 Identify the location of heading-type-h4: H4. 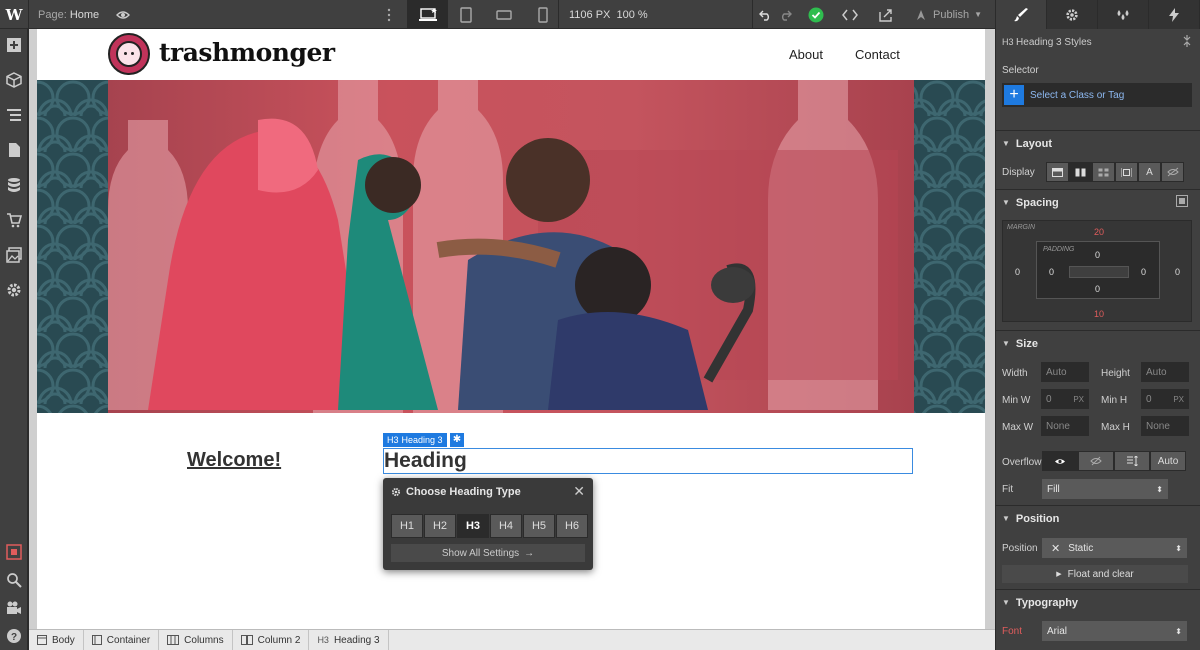
(506, 526).